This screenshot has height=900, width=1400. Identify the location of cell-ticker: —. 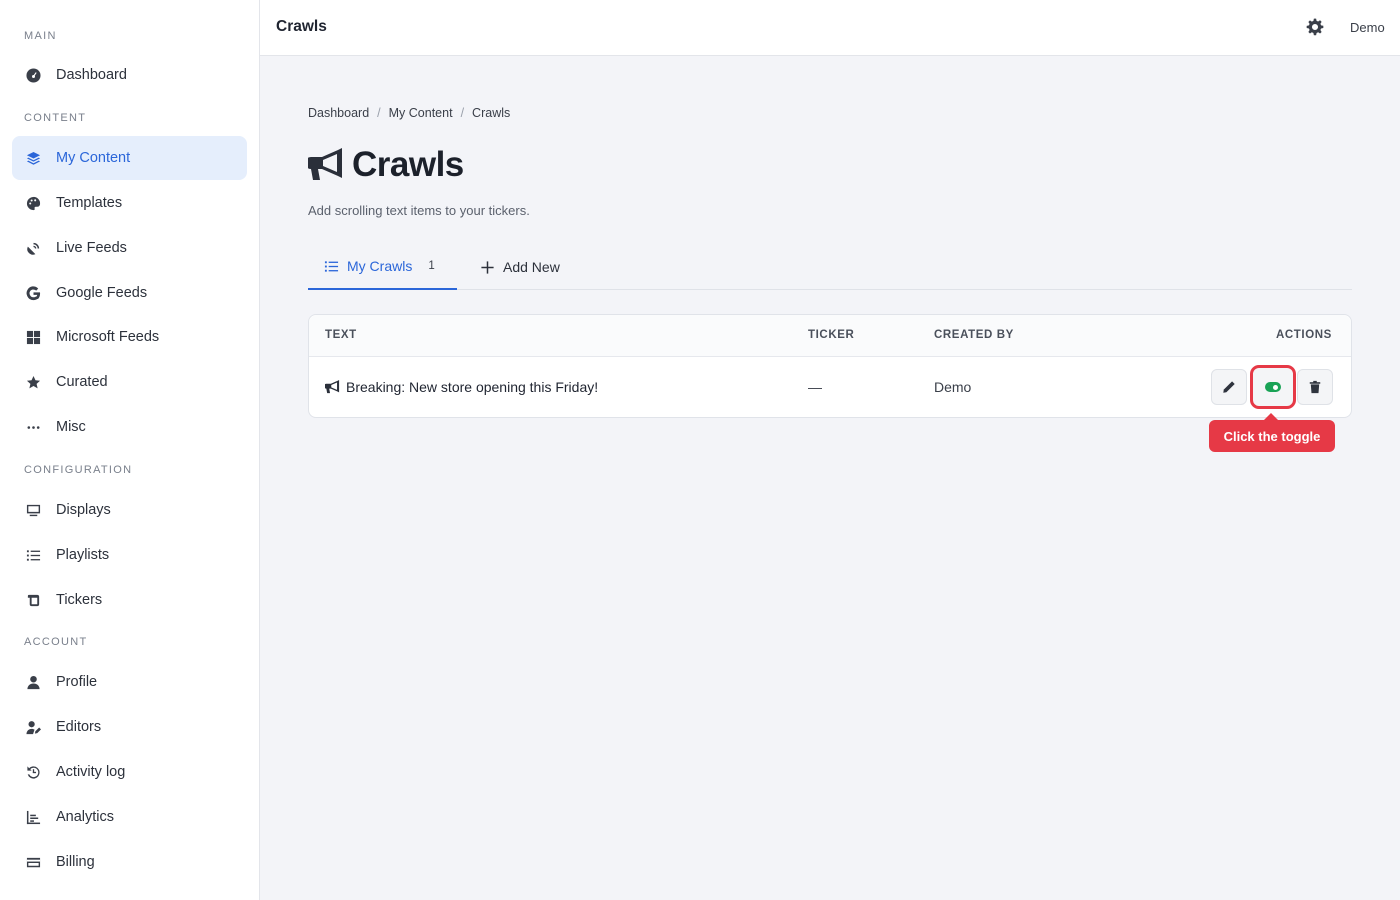
(815, 387).